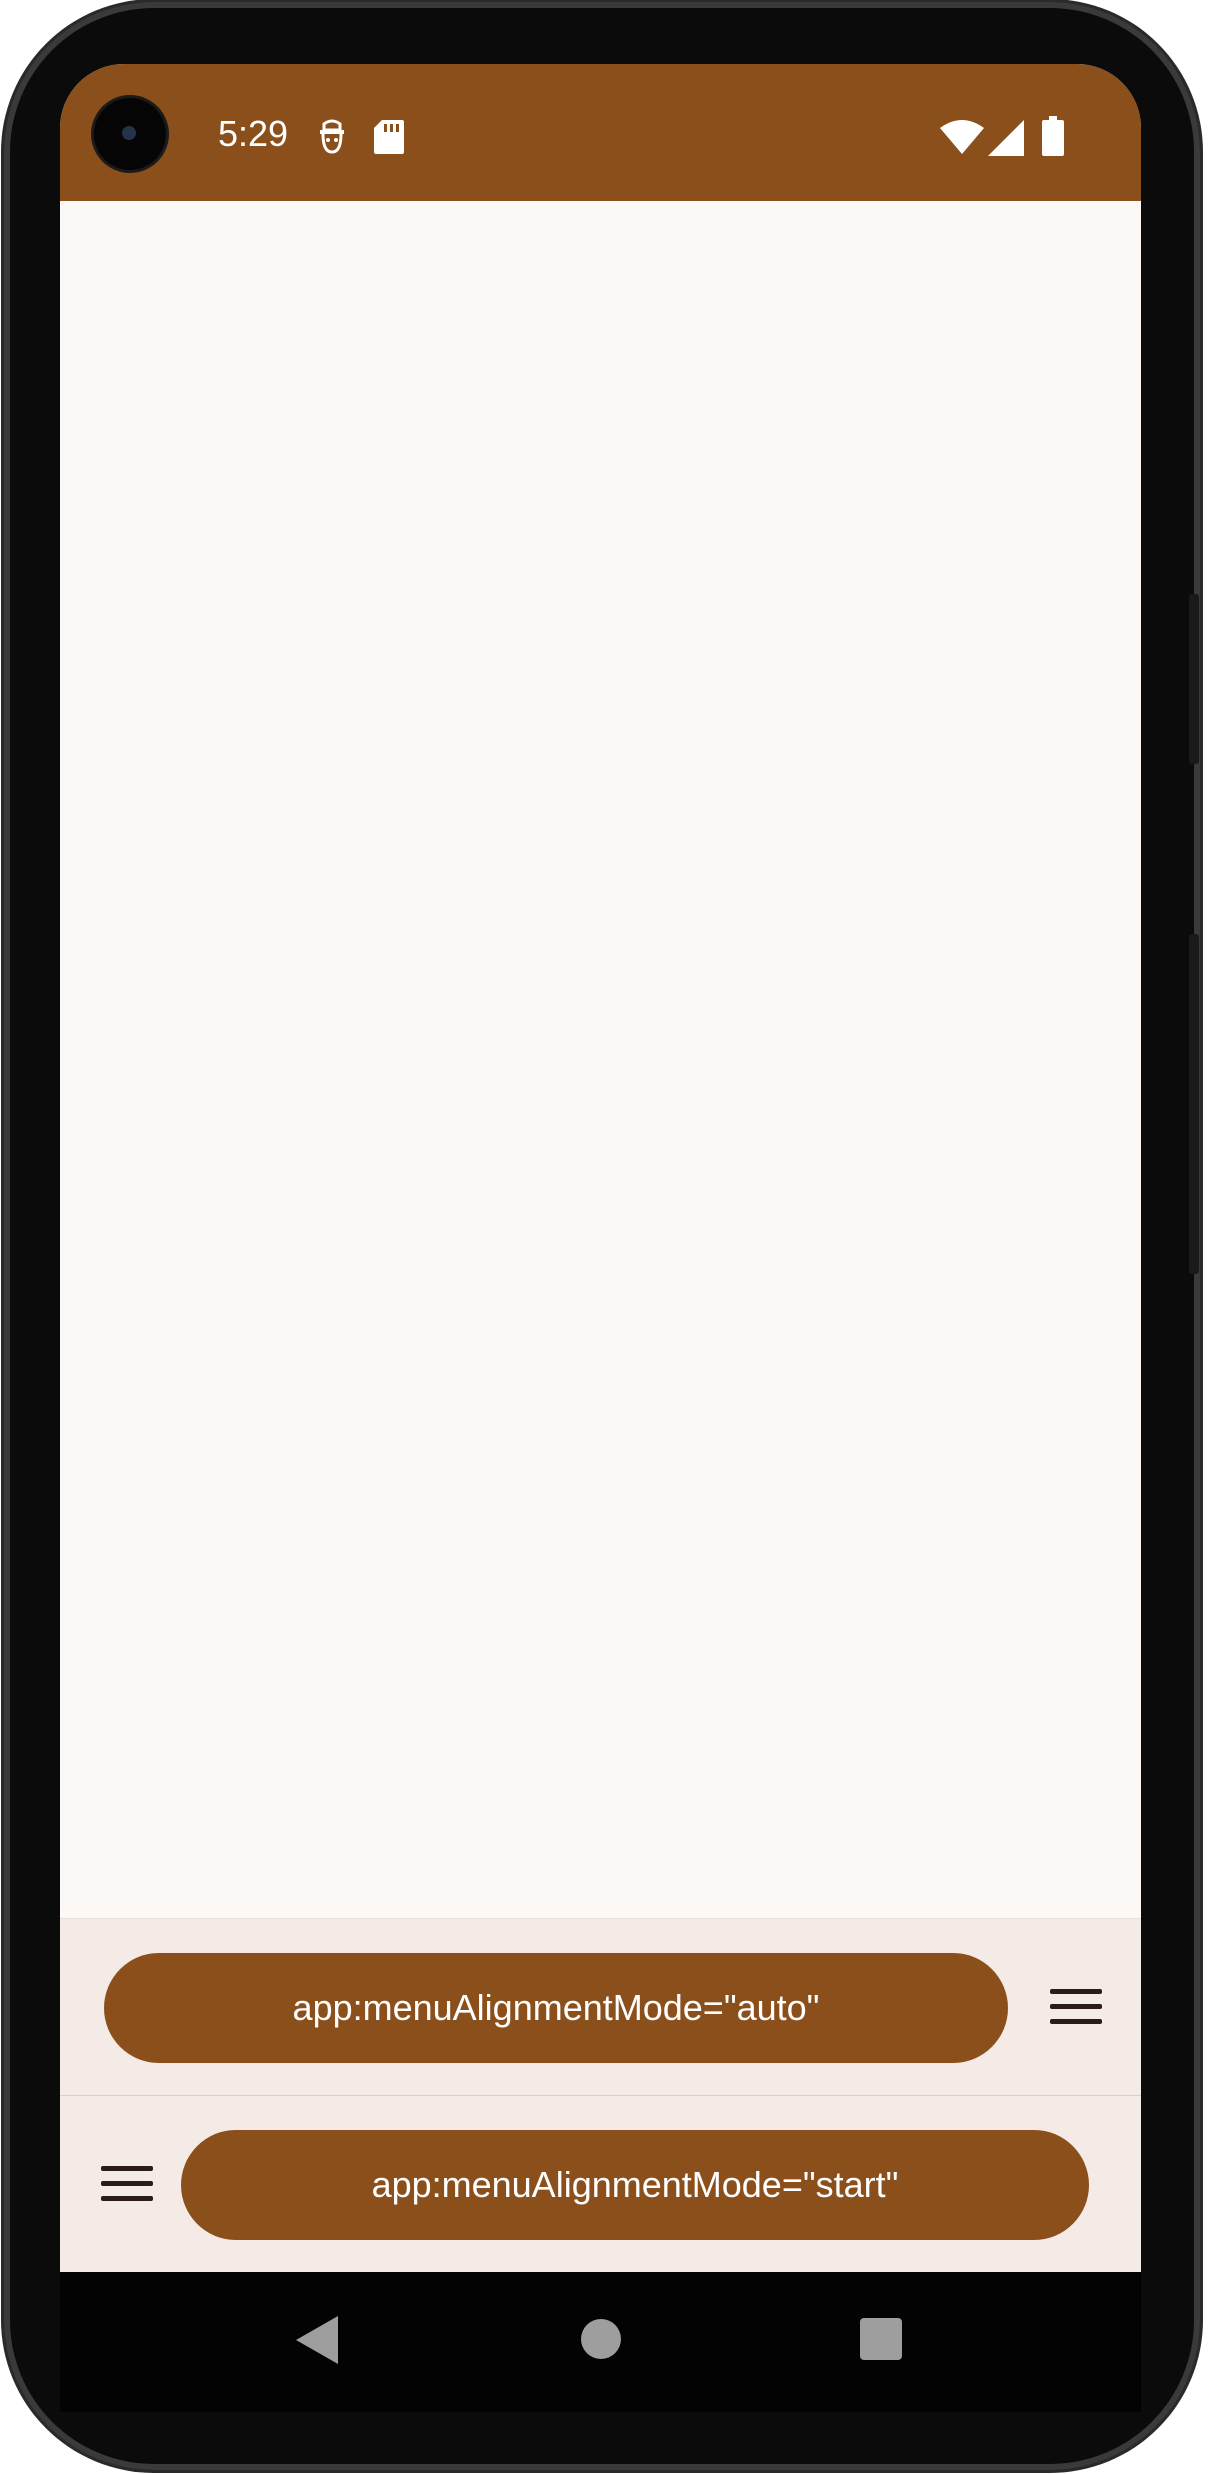 This screenshot has width=1211, height=2474. I want to click on back-triangle-icon, so click(317, 2340).